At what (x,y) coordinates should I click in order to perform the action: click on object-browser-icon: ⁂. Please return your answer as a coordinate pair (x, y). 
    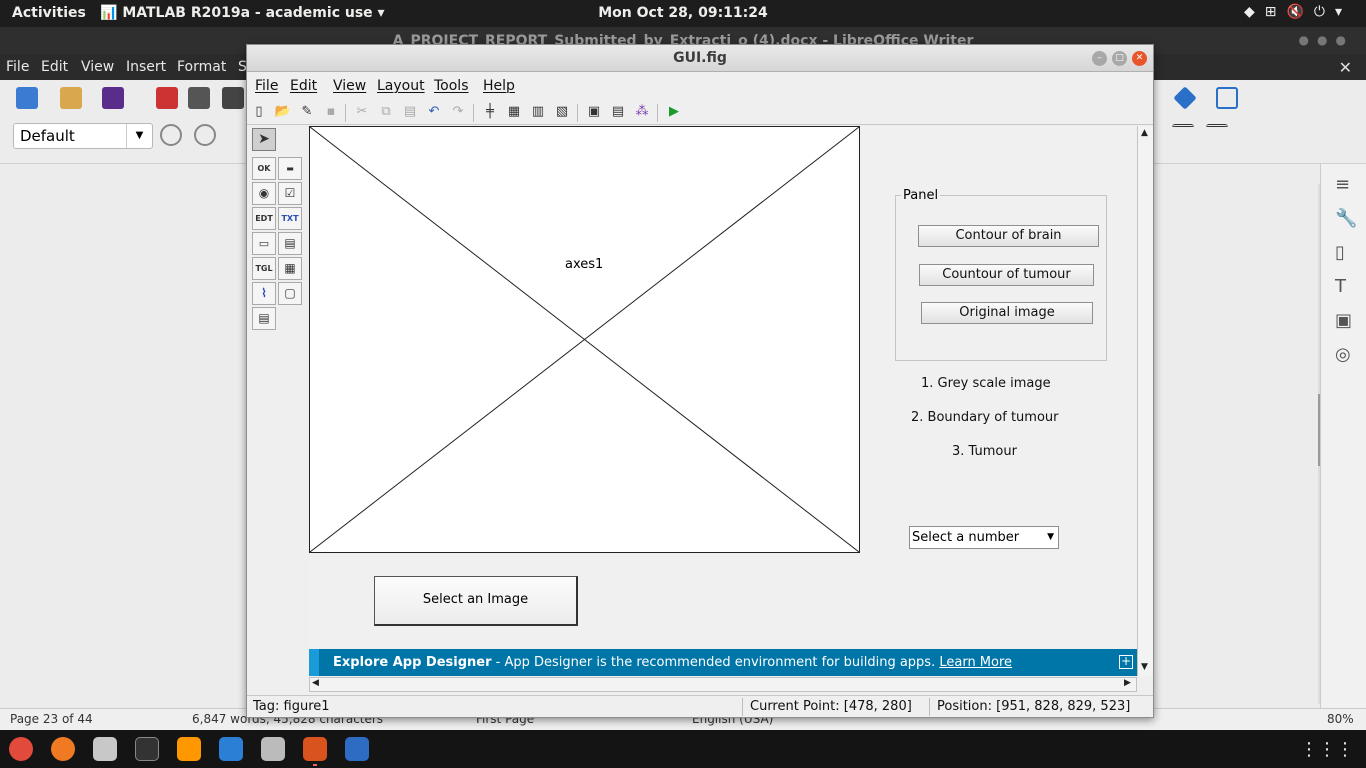
    Looking at the image, I should click on (642, 112).